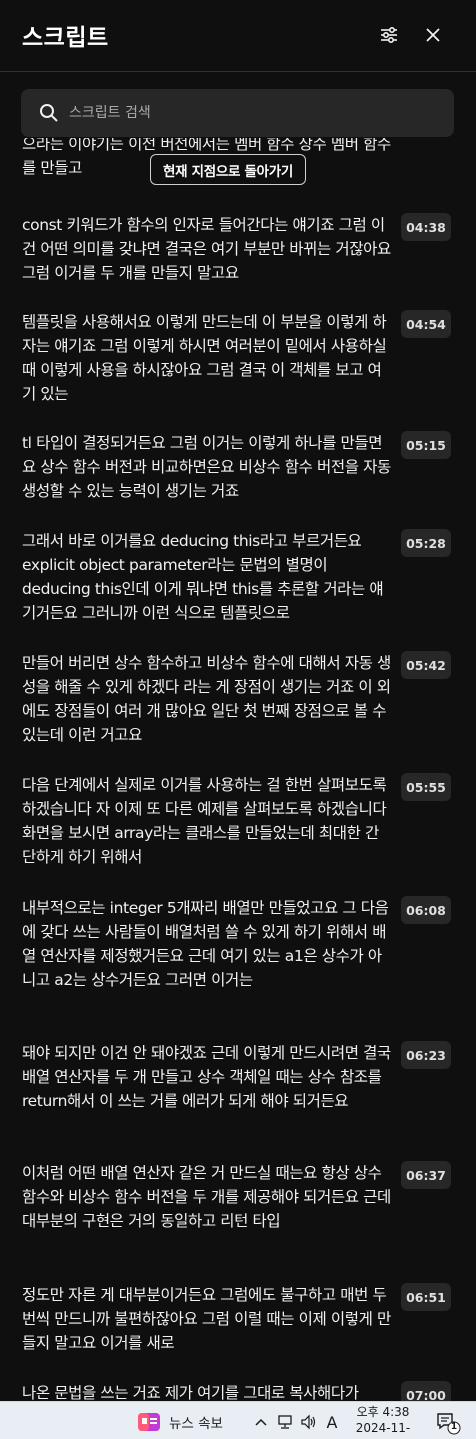 The image size is (476, 1439). Describe the element at coordinates (426, 1175) in the screenshot. I see `timestamp-chip: 06:37` at that location.